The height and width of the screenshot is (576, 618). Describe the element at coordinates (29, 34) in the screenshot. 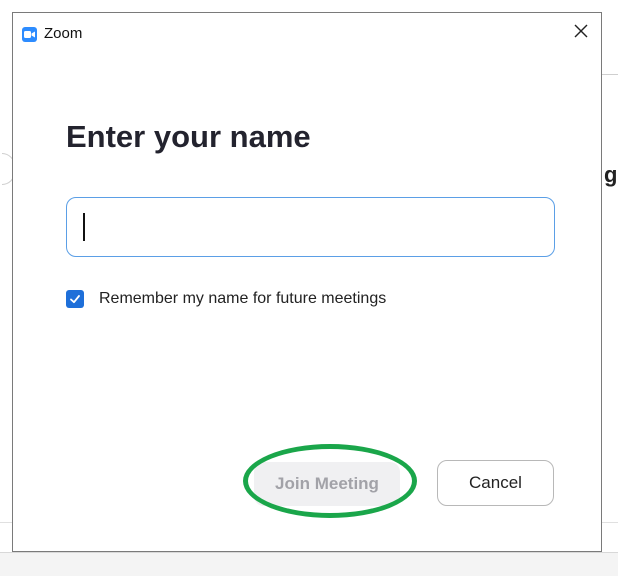

I see `zoom-camera-icon` at that location.